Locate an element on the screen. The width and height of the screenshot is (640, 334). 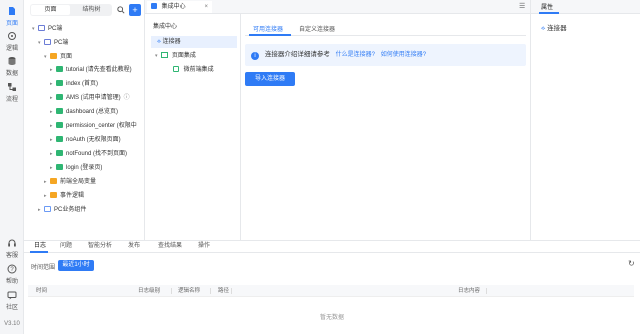
info-text: 连接器介绍详细请参考 is located at coordinates (297, 54).